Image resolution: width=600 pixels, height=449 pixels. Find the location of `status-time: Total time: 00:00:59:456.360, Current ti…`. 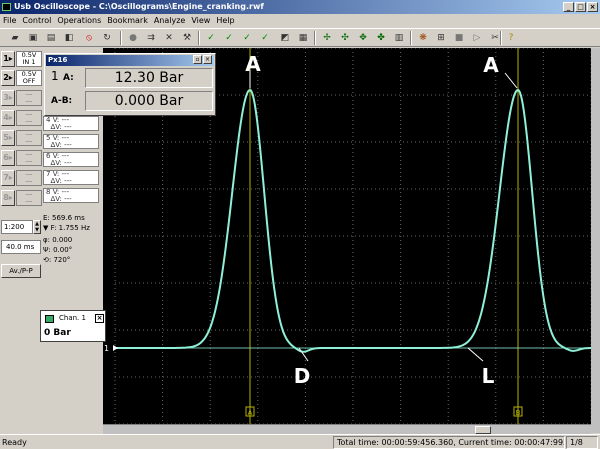

status-time: Total time: 00:00:59:456.360, Current ti… is located at coordinates (449, 442).